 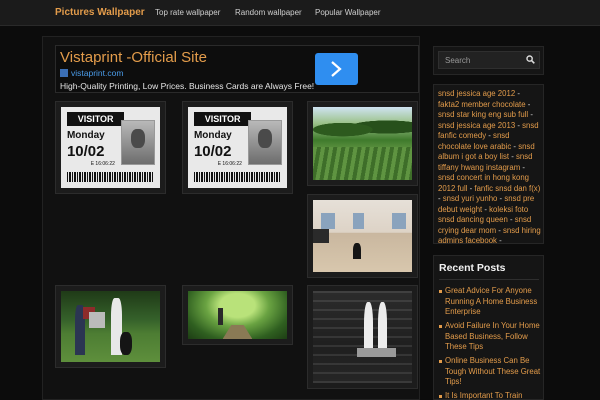 What do you see at coordinates (530, 59) in the screenshot?
I see `search-icon` at bounding box center [530, 59].